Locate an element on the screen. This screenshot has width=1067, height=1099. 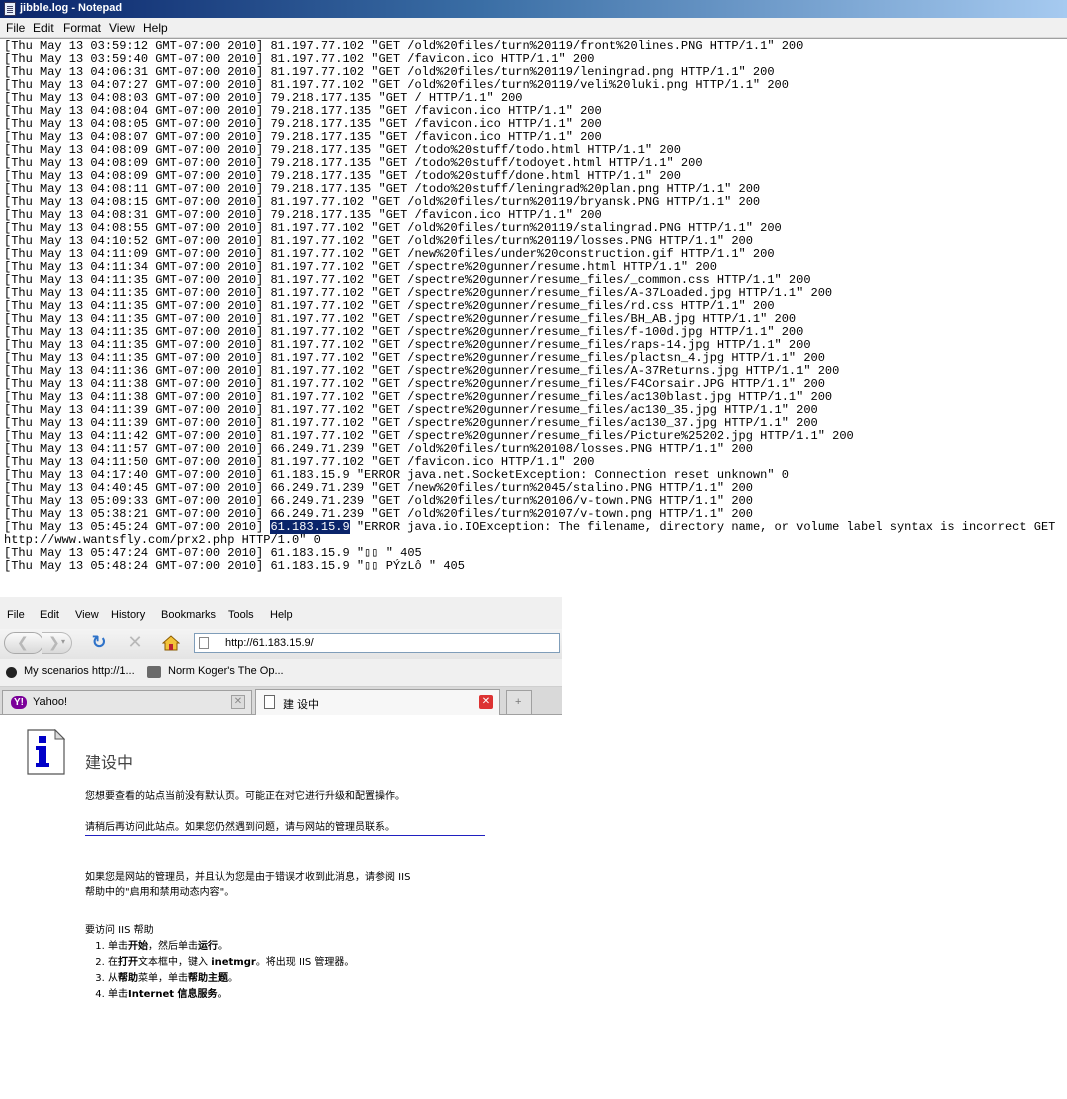
notepad-menubar: File Edit Format View Help is located at coordinates (533, 28).